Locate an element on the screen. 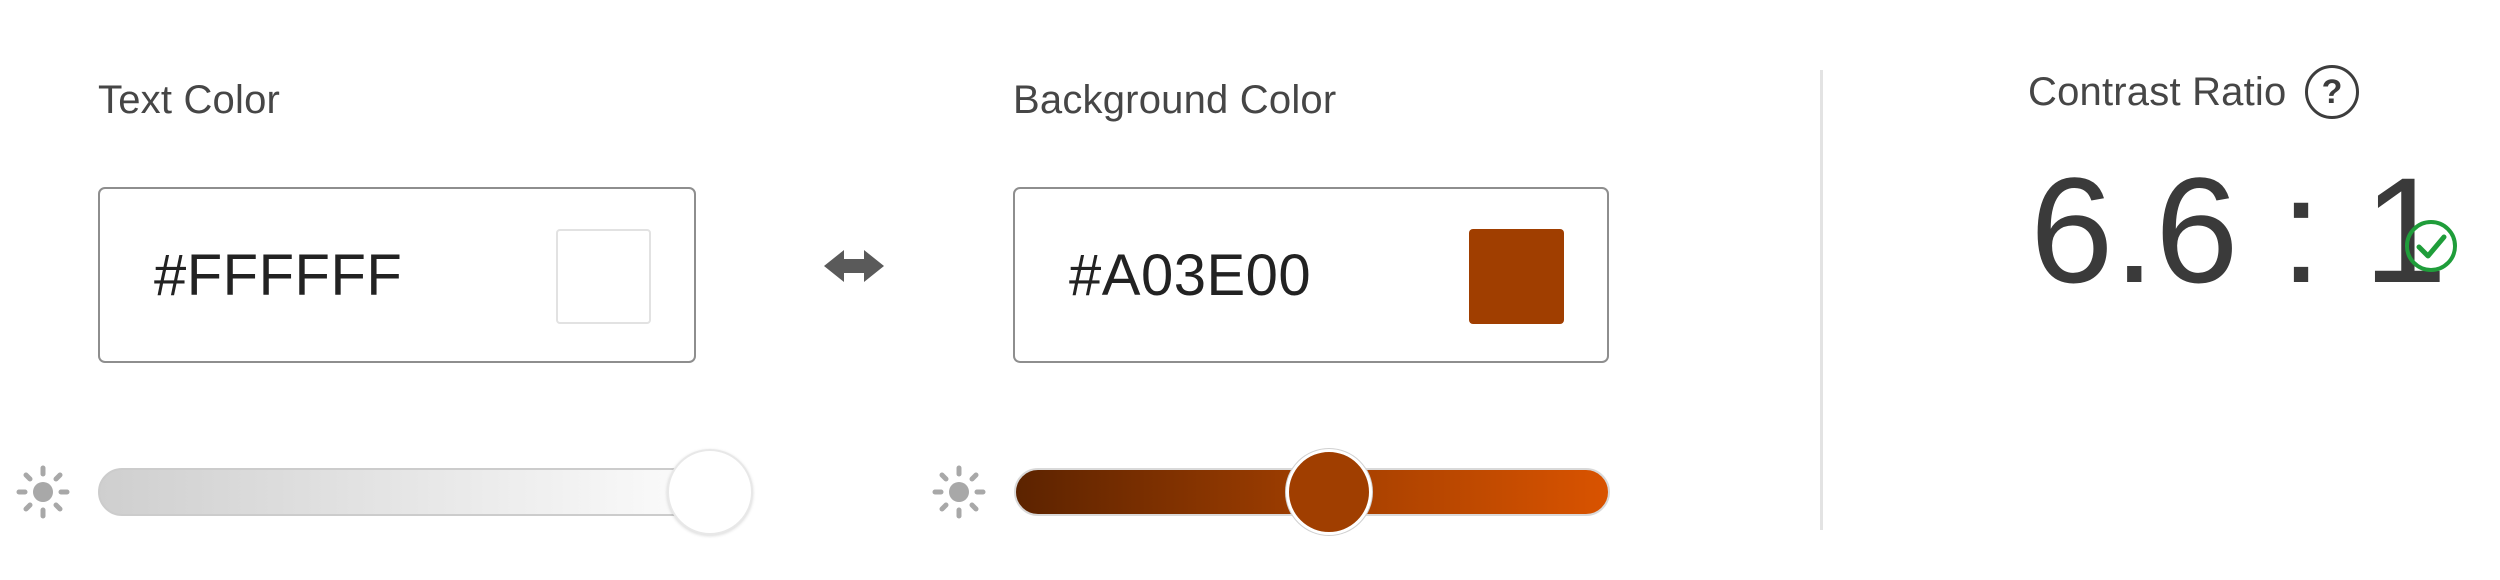  swap-colors-button is located at coordinates (854, 266).